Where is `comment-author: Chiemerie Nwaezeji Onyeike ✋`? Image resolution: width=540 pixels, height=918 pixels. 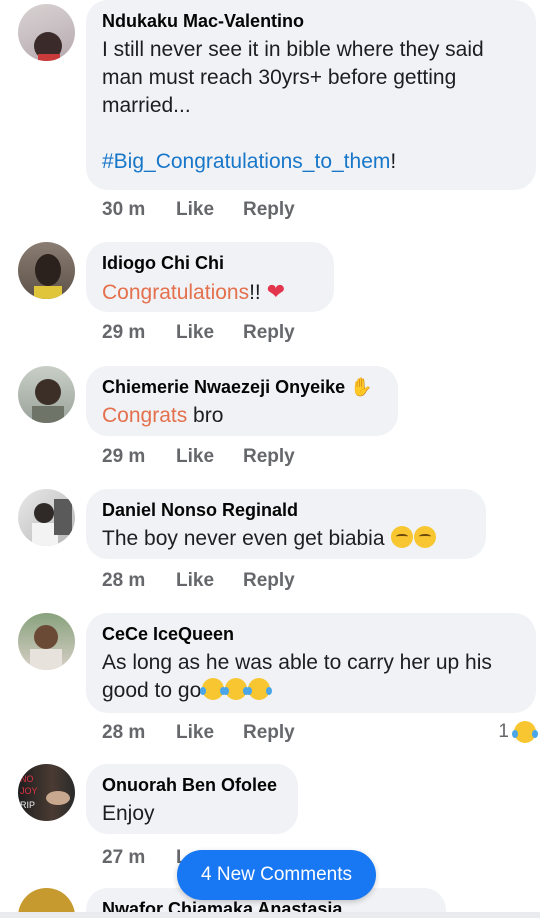
comment-author: Chiemerie Nwaezeji Onyeike ✋ is located at coordinates (242, 387).